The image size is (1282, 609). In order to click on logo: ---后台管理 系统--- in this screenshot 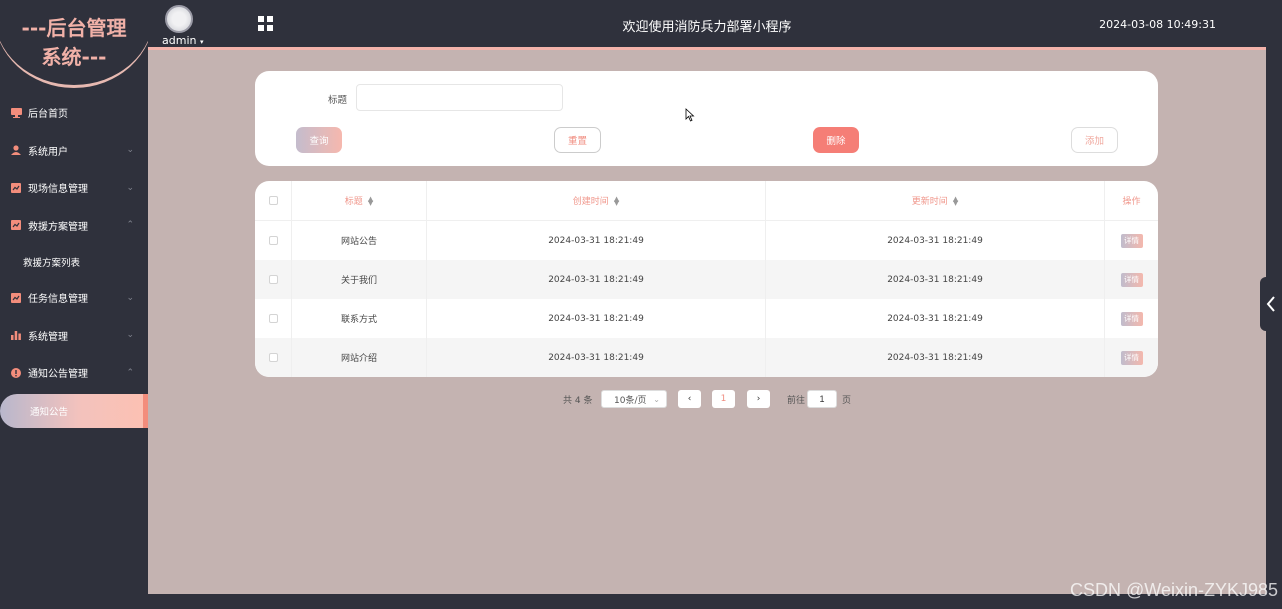, I will do `click(77, 44)`.